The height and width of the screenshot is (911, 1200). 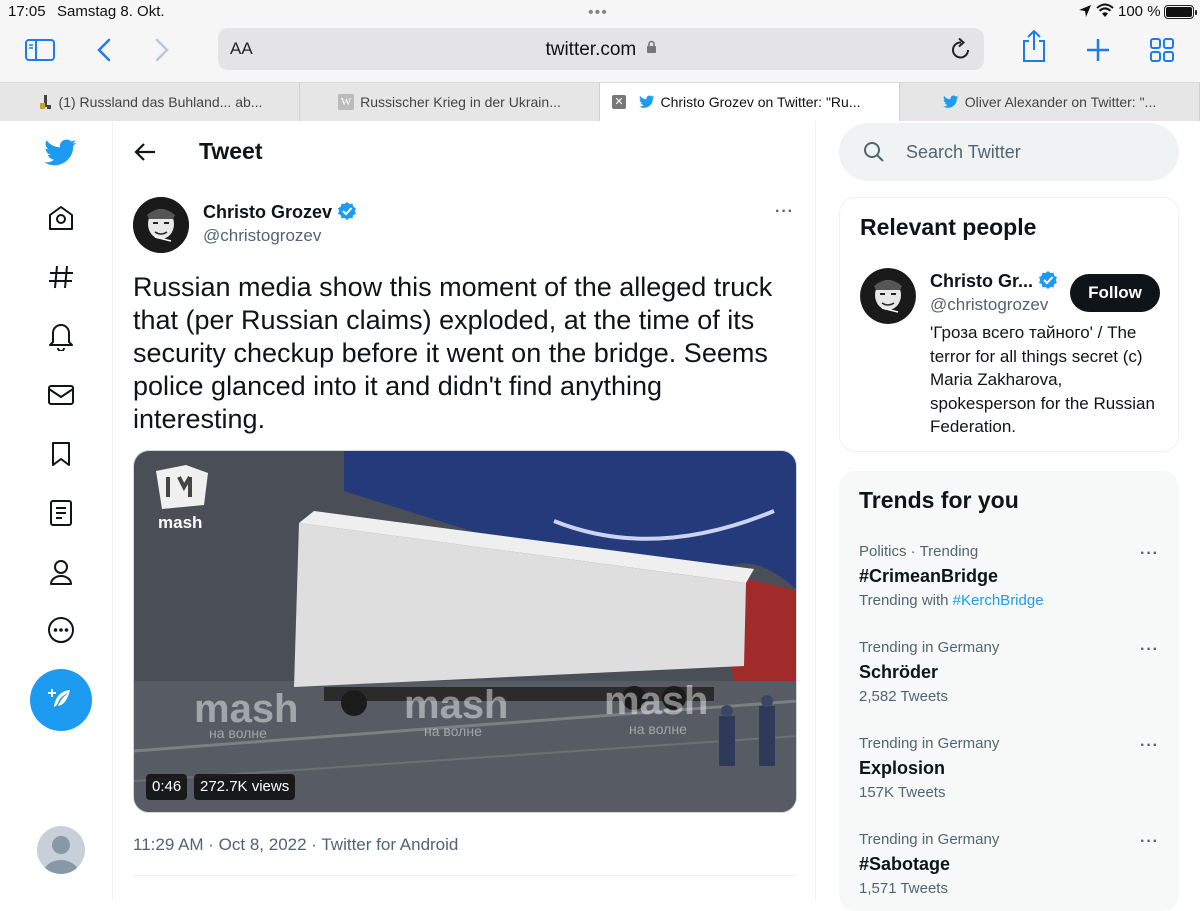 What do you see at coordinates (346, 102) in the screenshot?
I see `wikipedia-favicon-icon: W` at bounding box center [346, 102].